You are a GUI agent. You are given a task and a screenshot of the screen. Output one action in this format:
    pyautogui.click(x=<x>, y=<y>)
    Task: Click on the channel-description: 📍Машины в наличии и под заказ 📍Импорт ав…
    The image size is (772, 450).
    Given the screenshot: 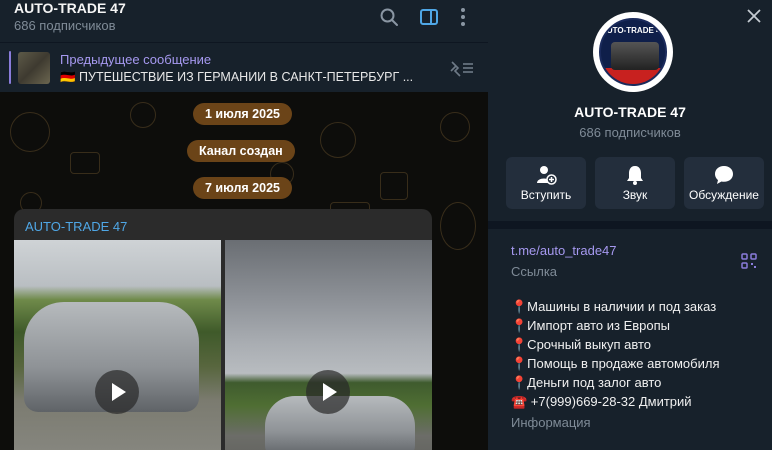 What is the action you would take?
    pyautogui.click(x=636, y=354)
    